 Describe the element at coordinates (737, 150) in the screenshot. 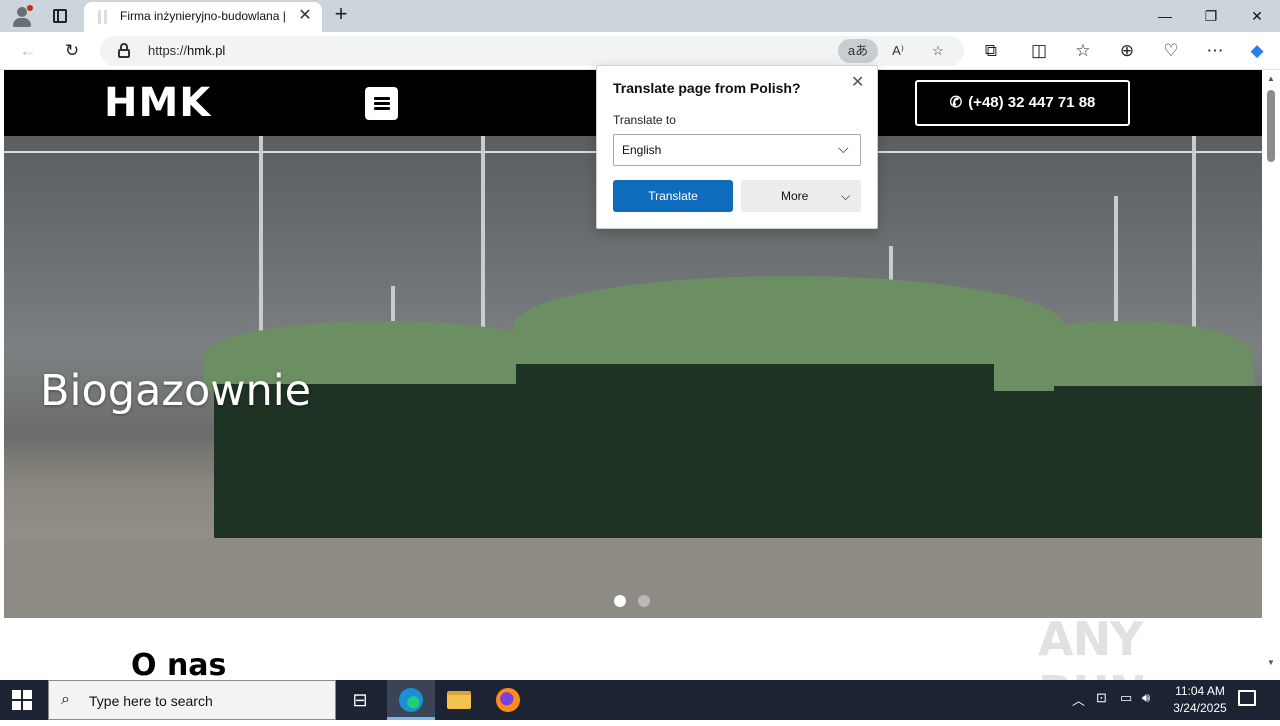

I see `language-select: English ⌵` at that location.